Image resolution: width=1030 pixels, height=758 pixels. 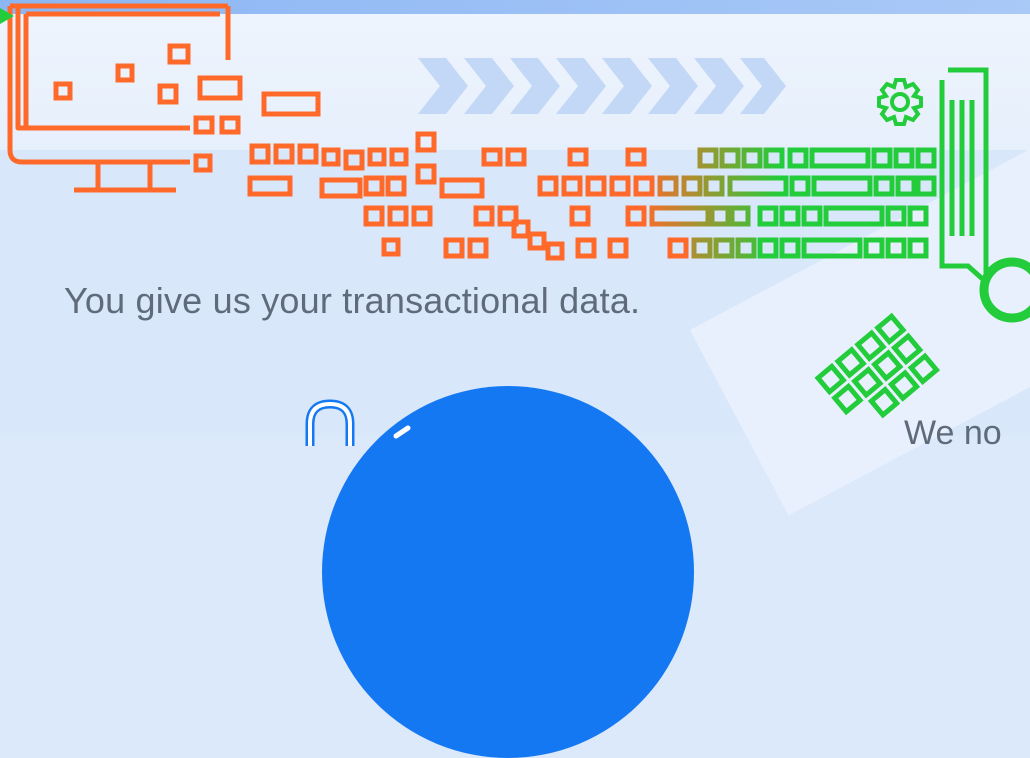 I want to click on next-caption-text: We no, so click(x=953, y=433).